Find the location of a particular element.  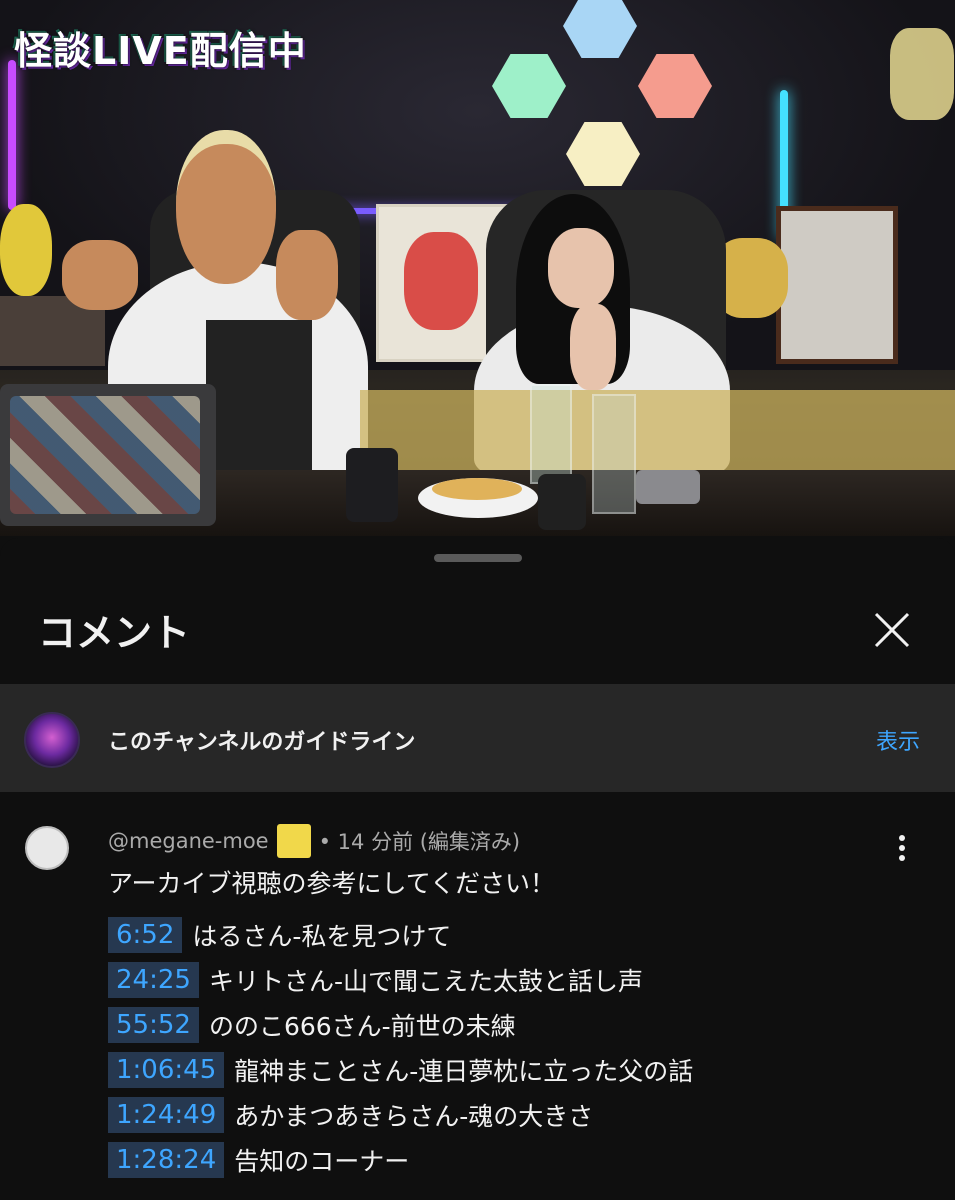

commenter-avatar is located at coordinates (47, 848).